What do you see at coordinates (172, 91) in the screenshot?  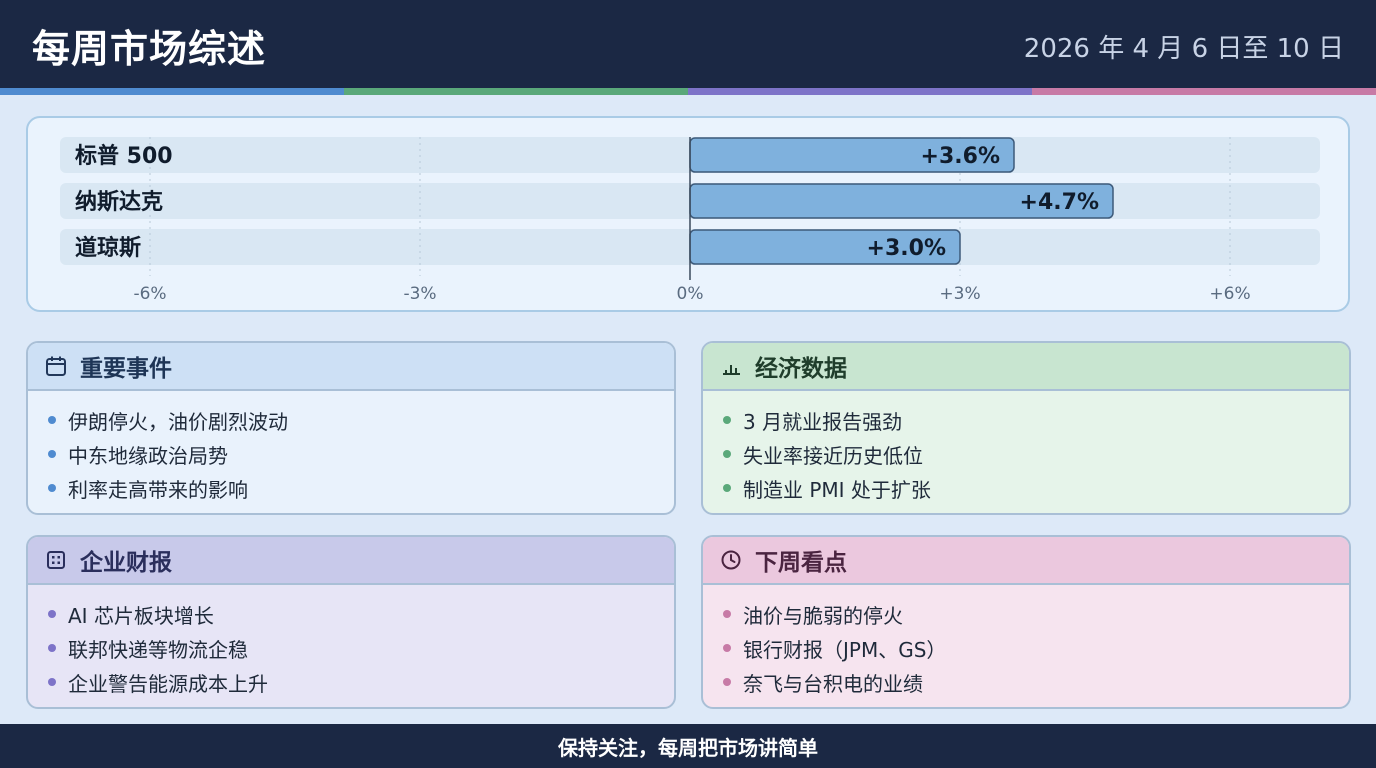 I see `accent-stripe-blue` at bounding box center [172, 91].